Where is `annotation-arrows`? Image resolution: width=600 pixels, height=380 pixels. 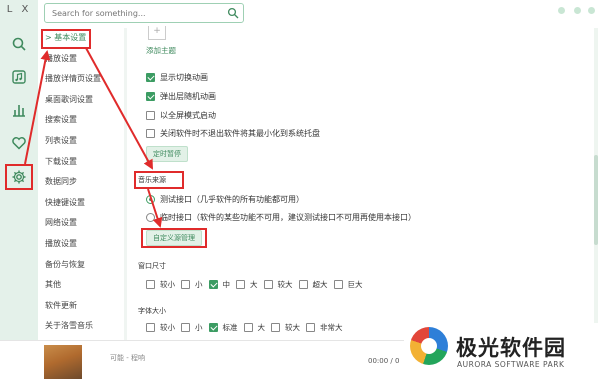
annotation-arrows is located at coordinates (93, 137).